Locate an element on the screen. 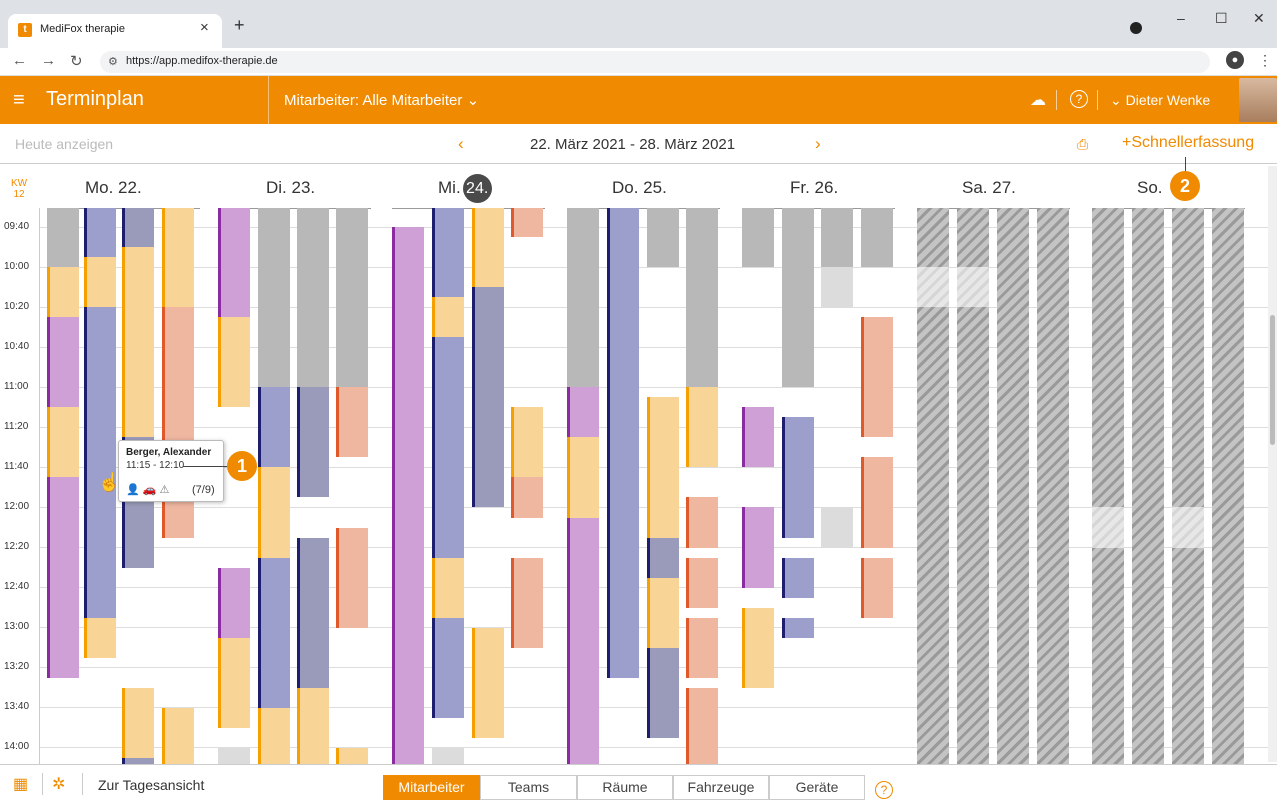 This screenshot has width=1277, height=801. browser-menu-icon: ⋮ is located at coordinates (1265, 60).